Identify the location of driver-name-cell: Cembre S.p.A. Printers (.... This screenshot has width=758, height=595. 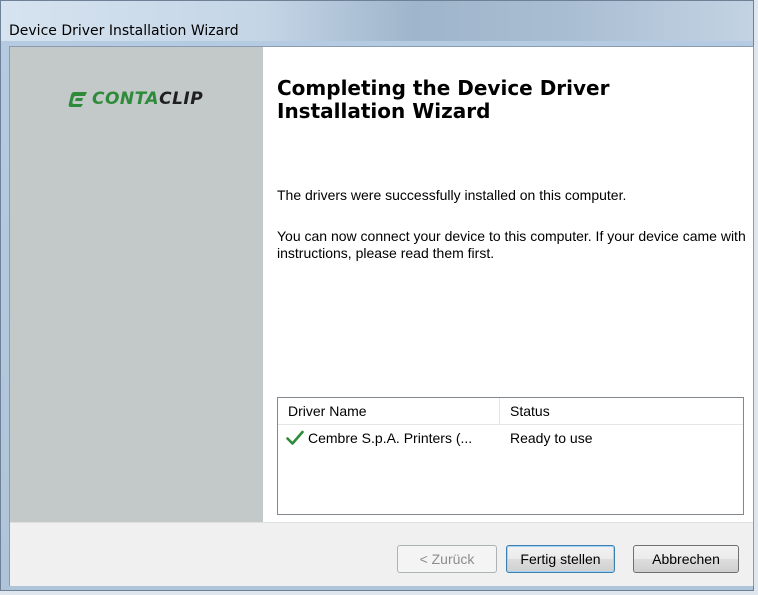
(389, 438).